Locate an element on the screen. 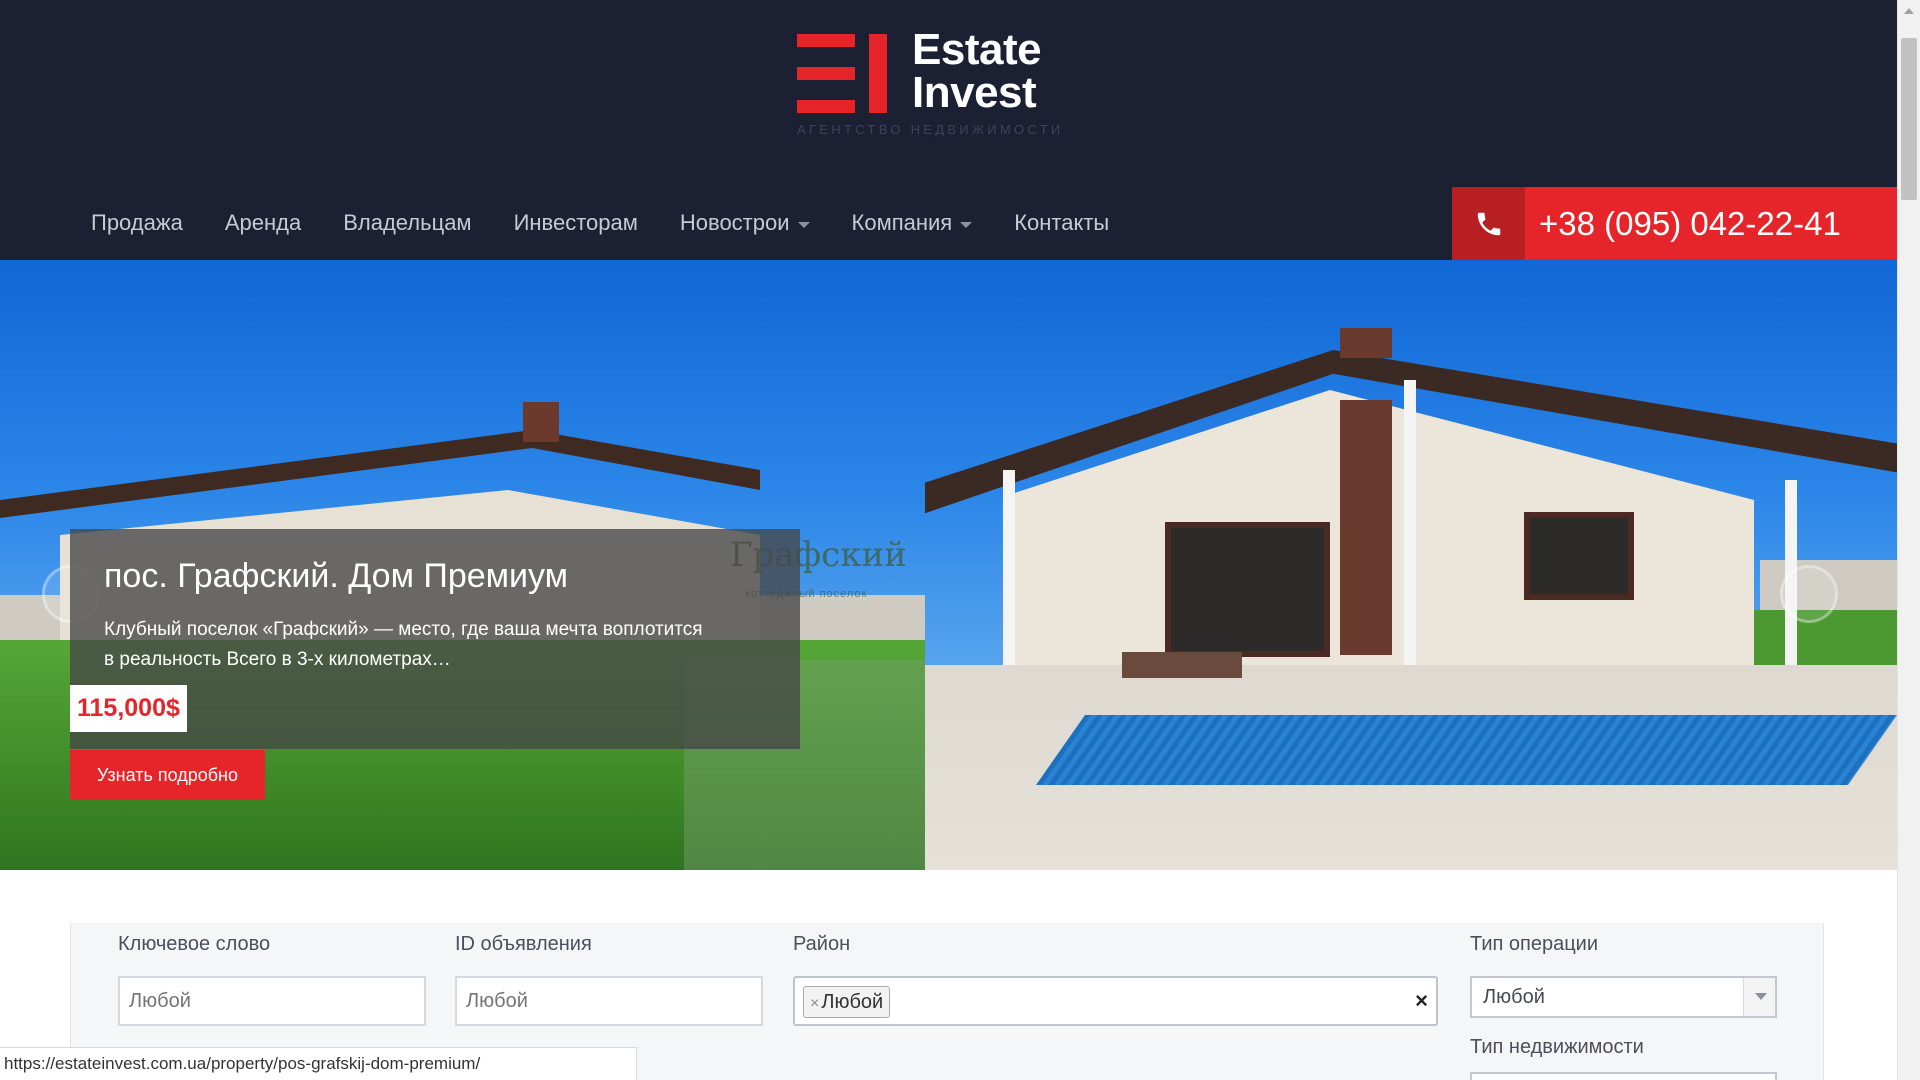 This screenshot has height=1080, width=1920. slide-pool is located at coordinates (1466, 750).